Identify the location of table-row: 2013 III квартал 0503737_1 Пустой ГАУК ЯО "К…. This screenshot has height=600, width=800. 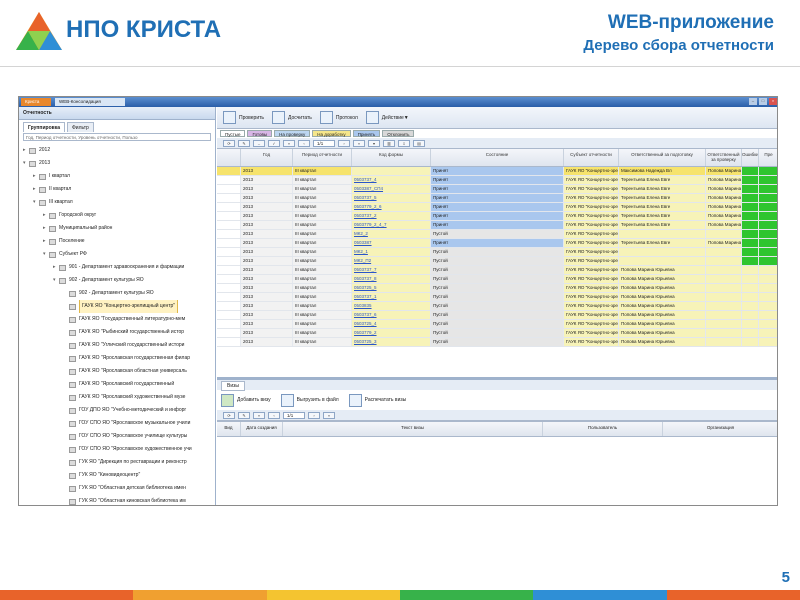
(497, 297).